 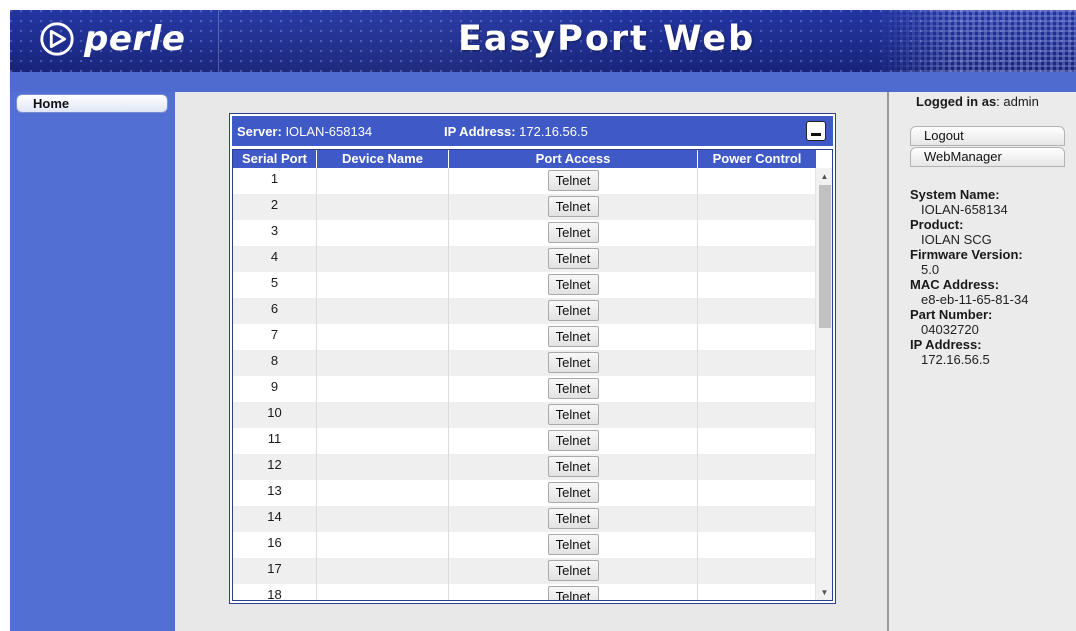 I want to click on perle-logo: perle, so click(x=111, y=39).